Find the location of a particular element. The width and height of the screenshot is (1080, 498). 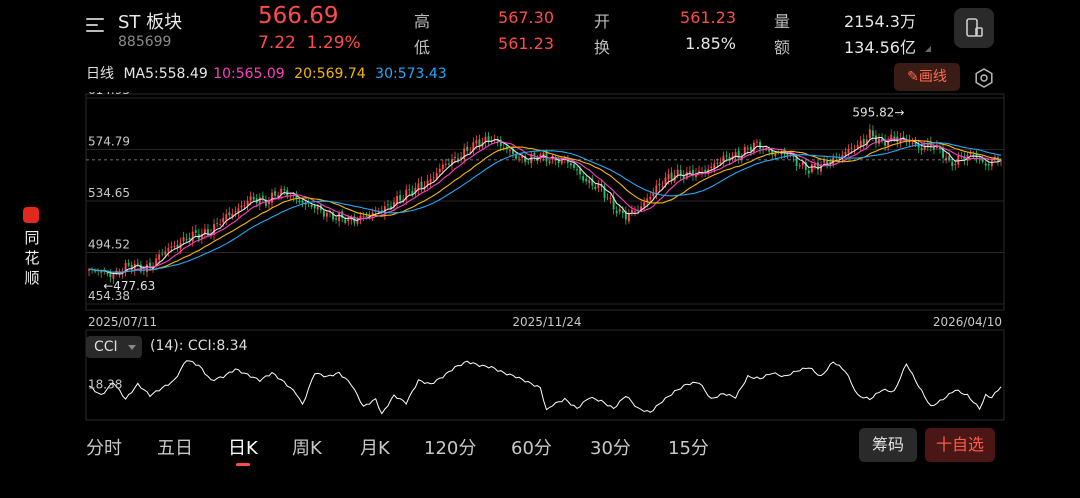

volume-label: 量 is located at coordinates (782, 21).